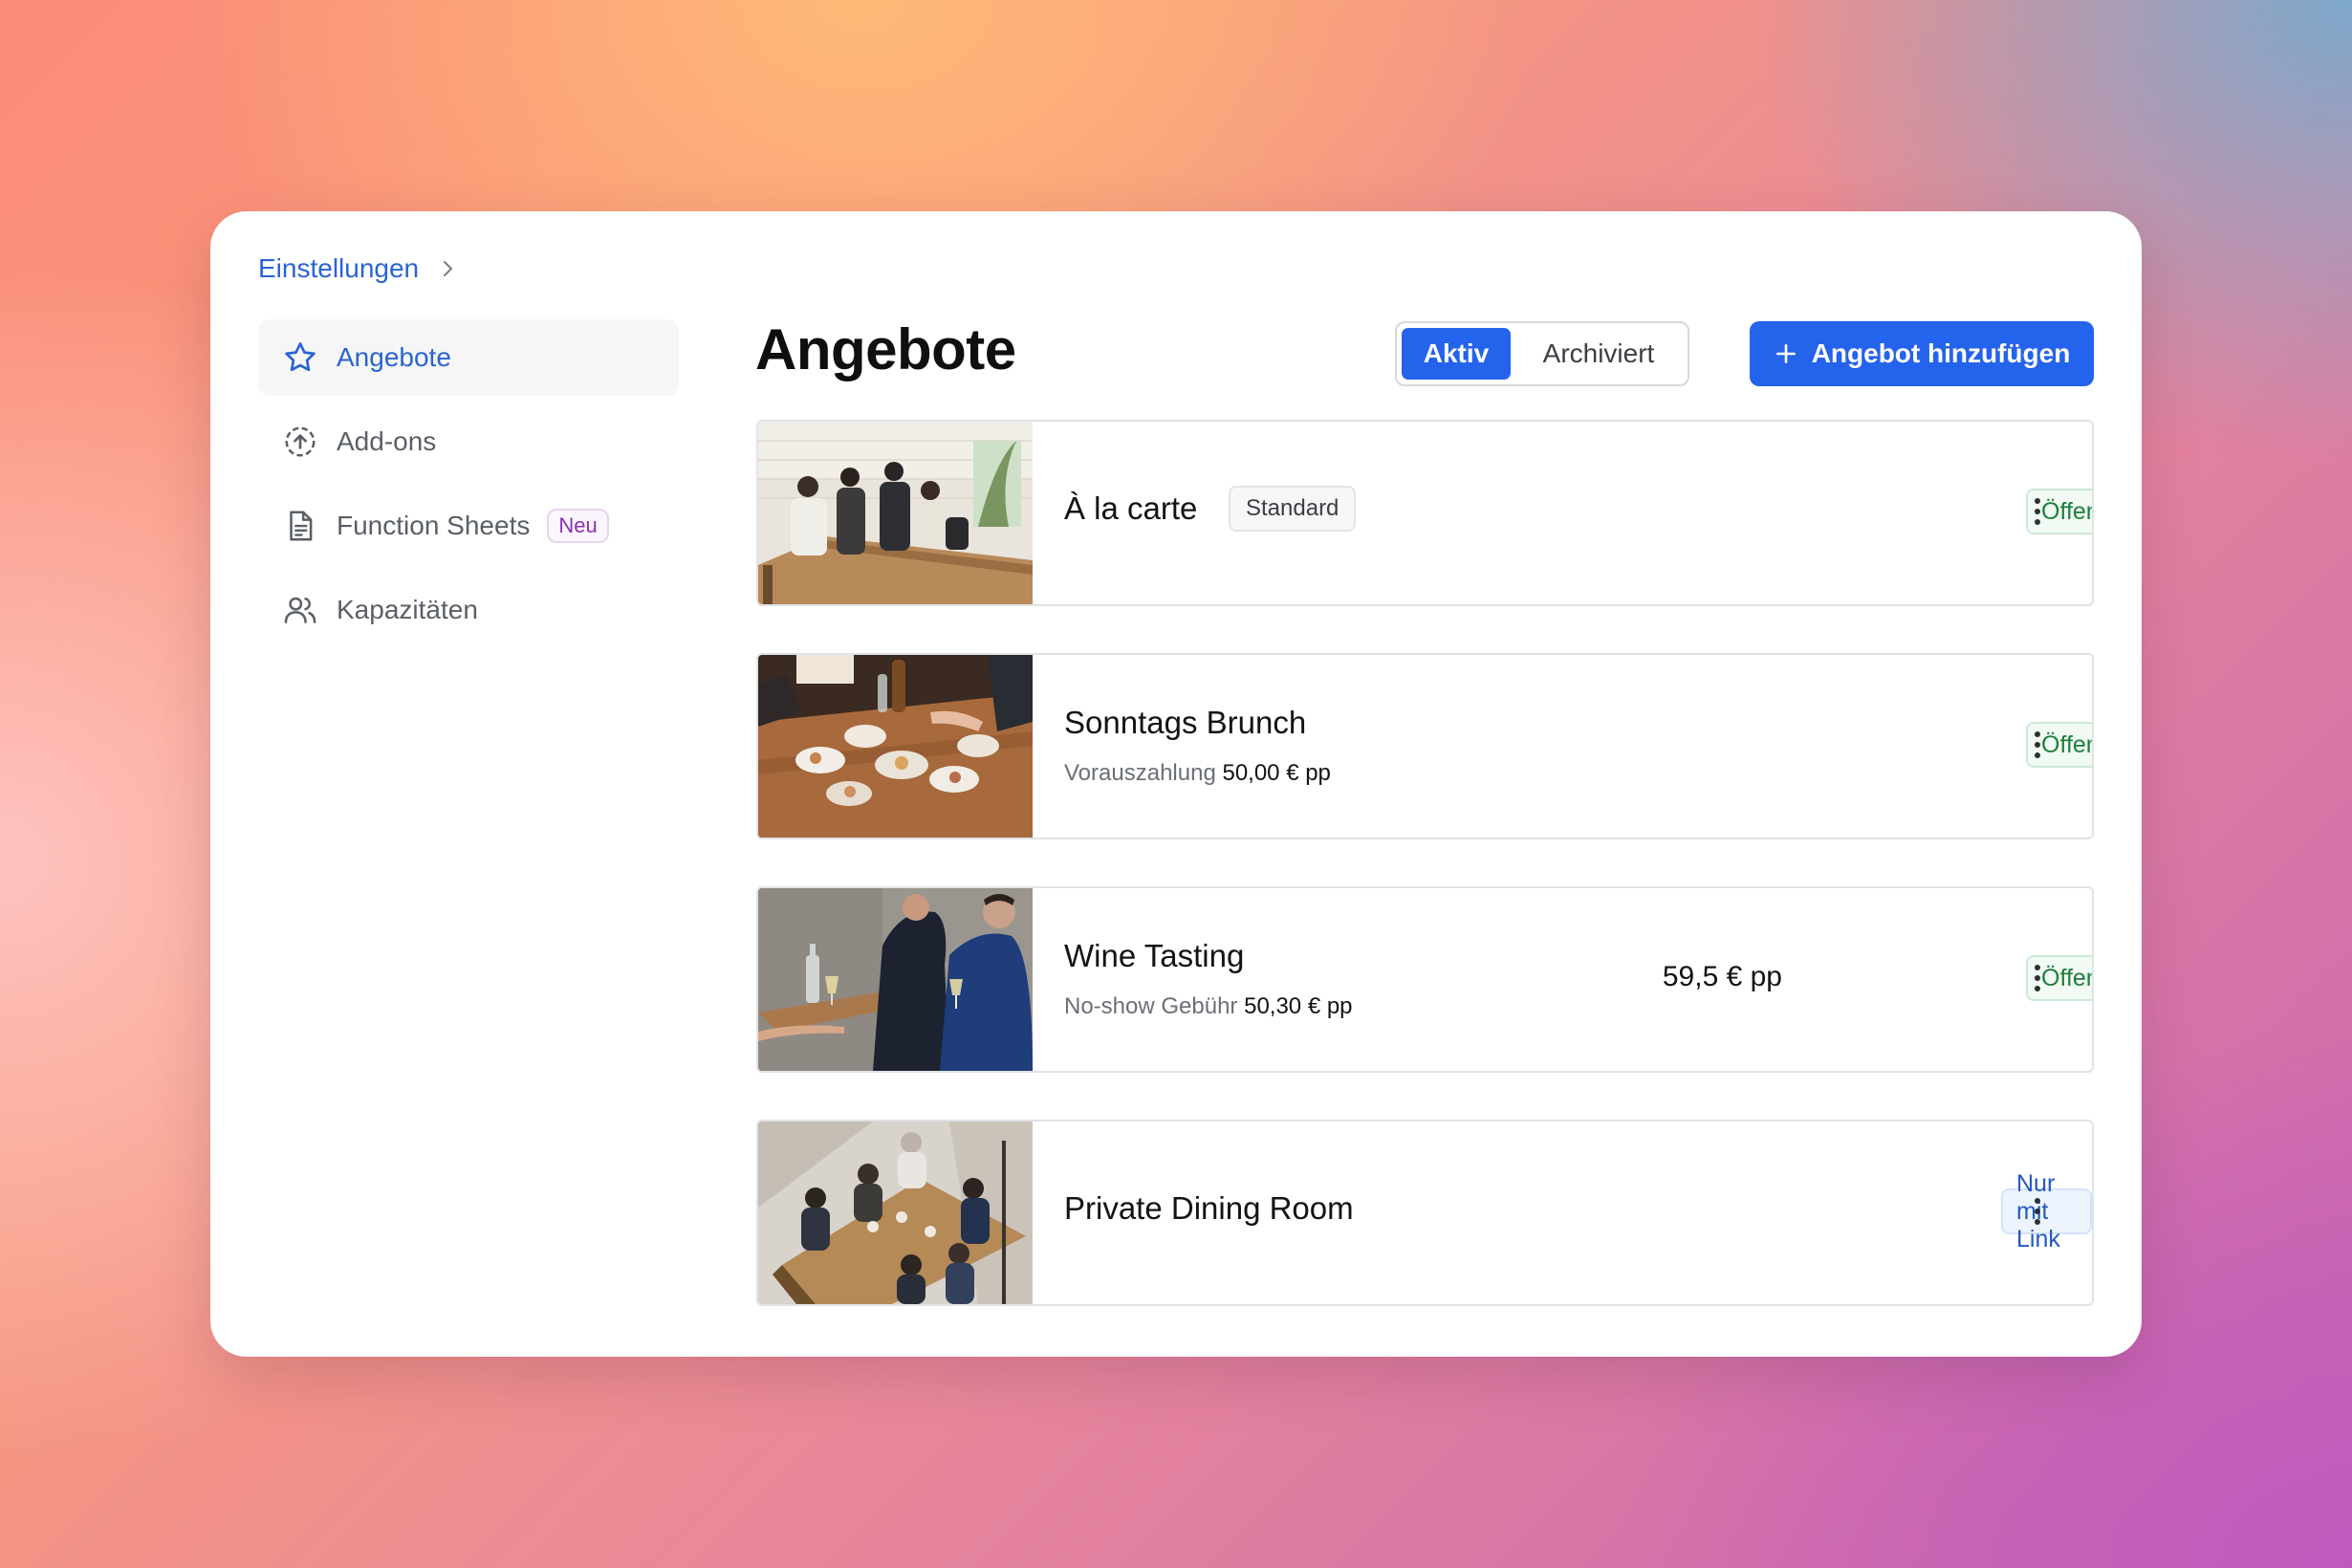 Image resolution: width=2352 pixels, height=1568 pixels. I want to click on offer-name: À la carte, so click(1131, 508).